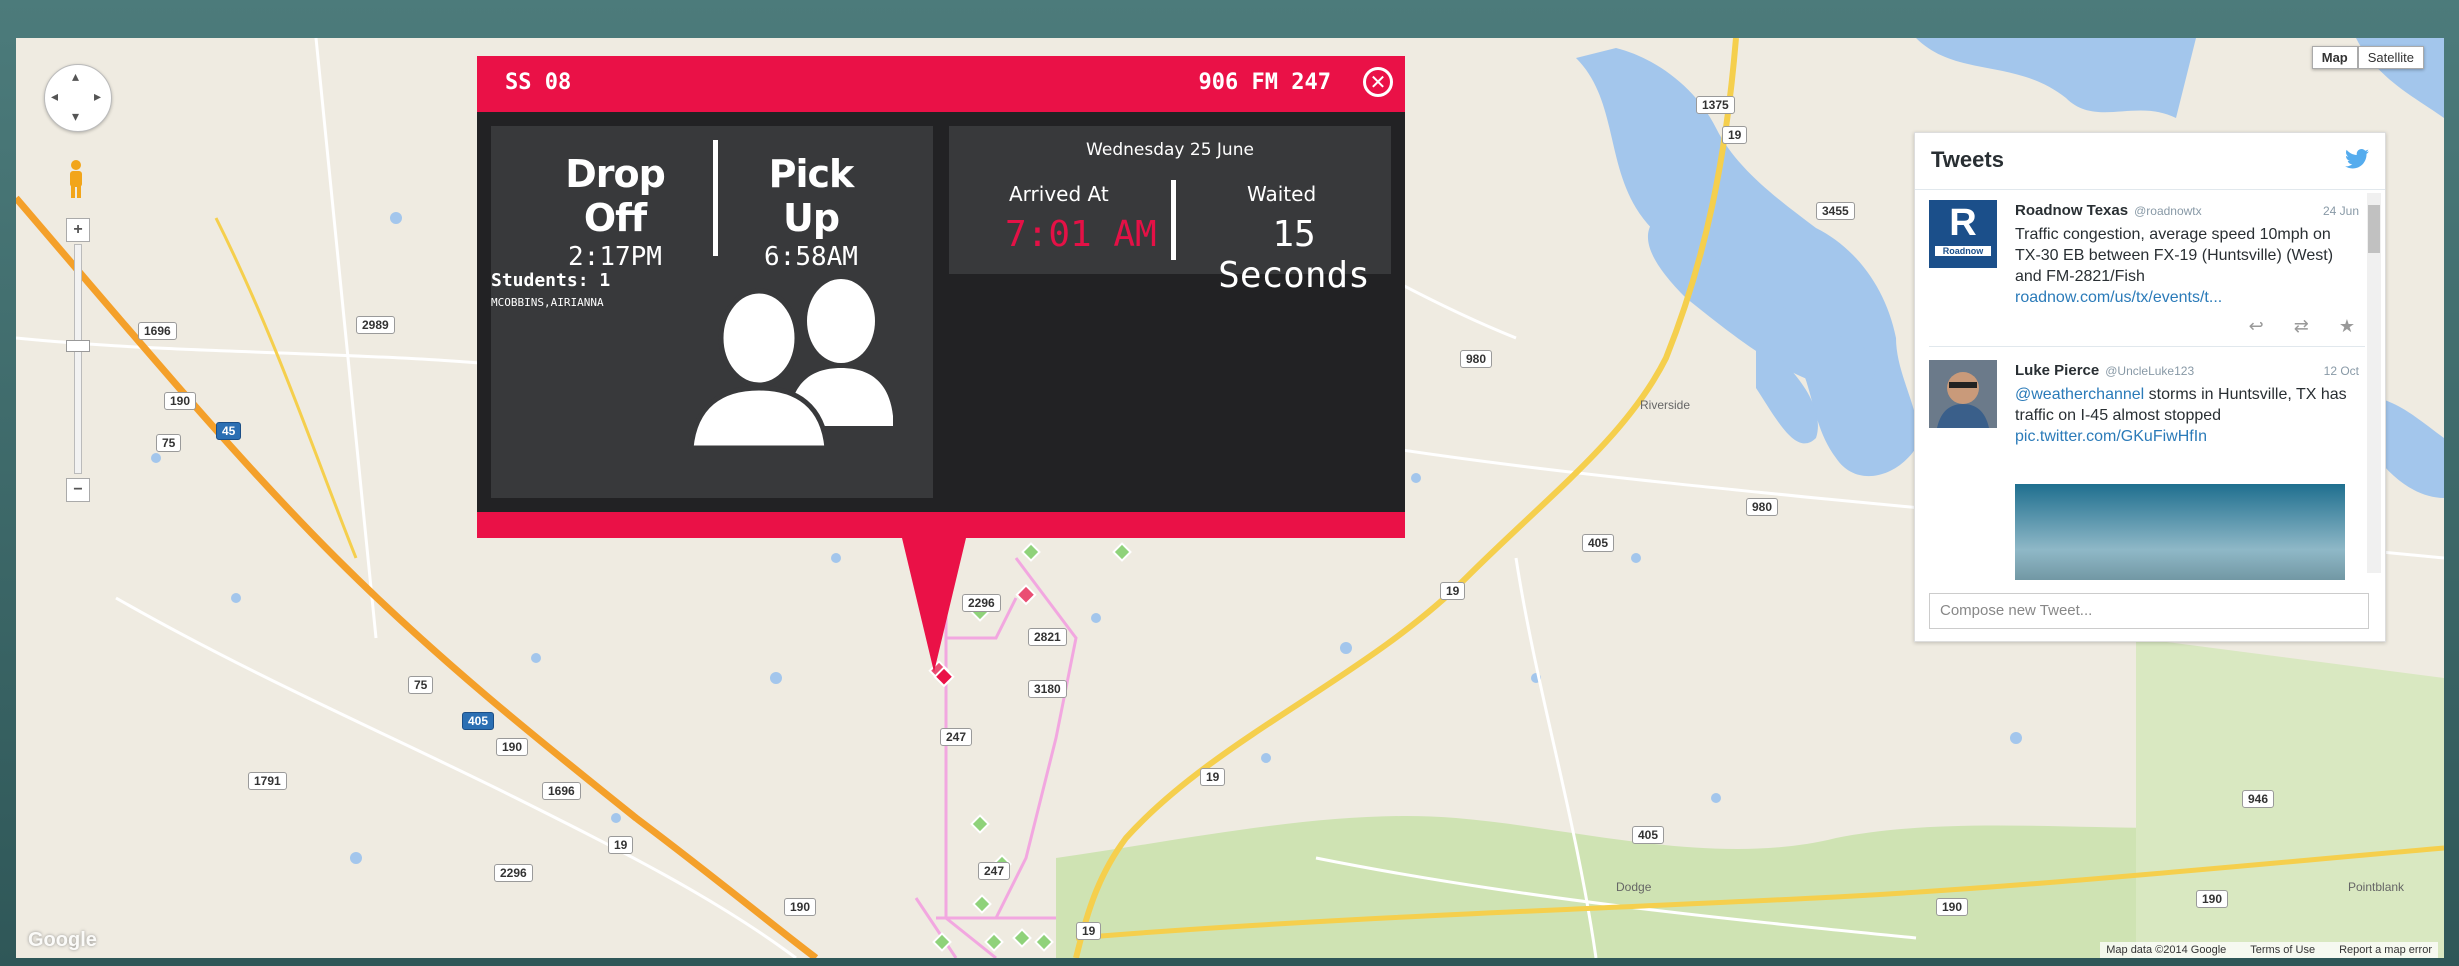 The height and width of the screenshot is (966, 2459). What do you see at coordinates (54, 97) in the screenshot?
I see `pan-left-icon: ◂` at bounding box center [54, 97].